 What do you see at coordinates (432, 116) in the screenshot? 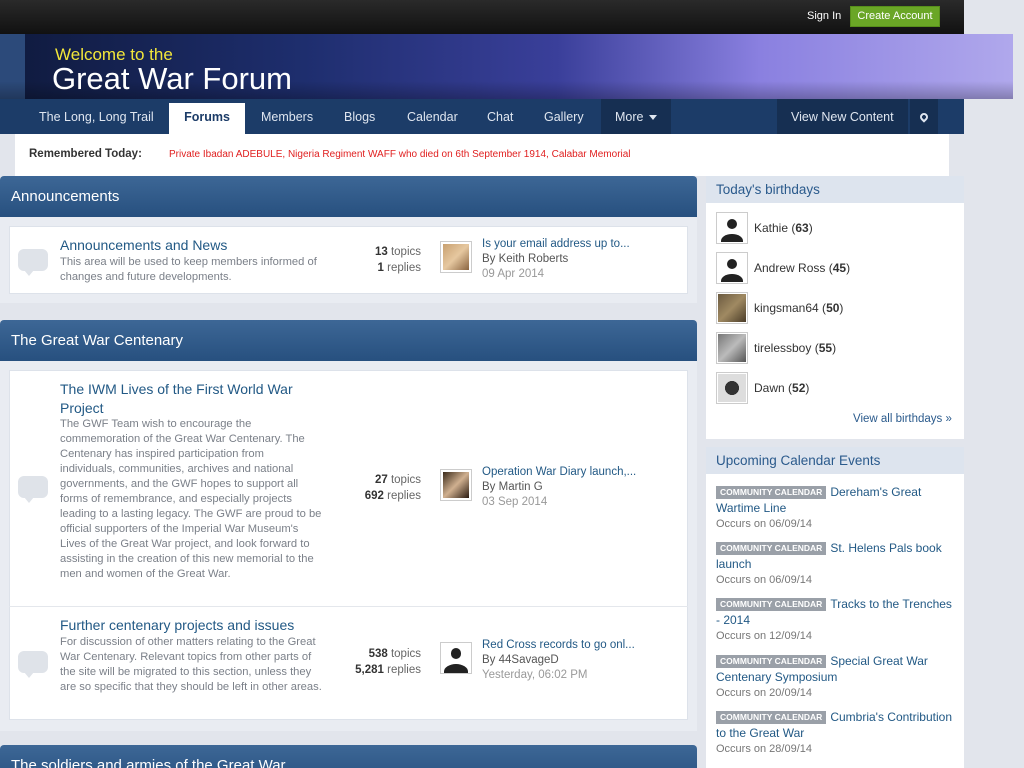
I see `nav-calendar: Calendar` at bounding box center [432, 116].